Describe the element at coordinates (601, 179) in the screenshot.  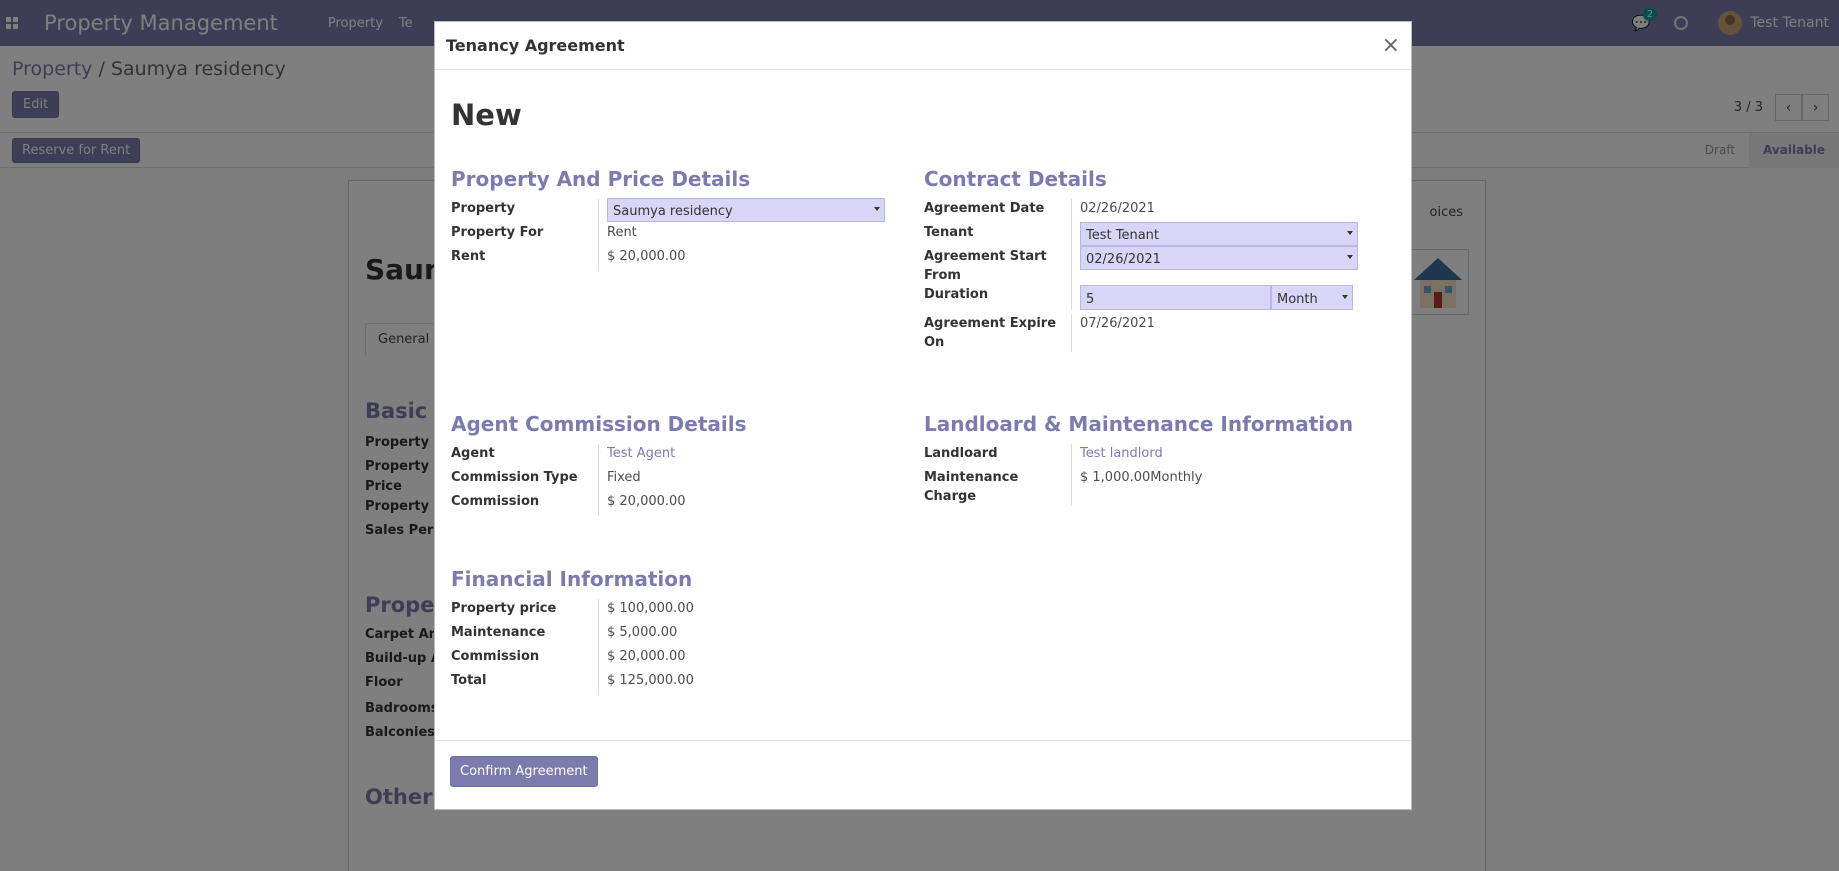
I see `group-title: Property And Price Details` at that location.